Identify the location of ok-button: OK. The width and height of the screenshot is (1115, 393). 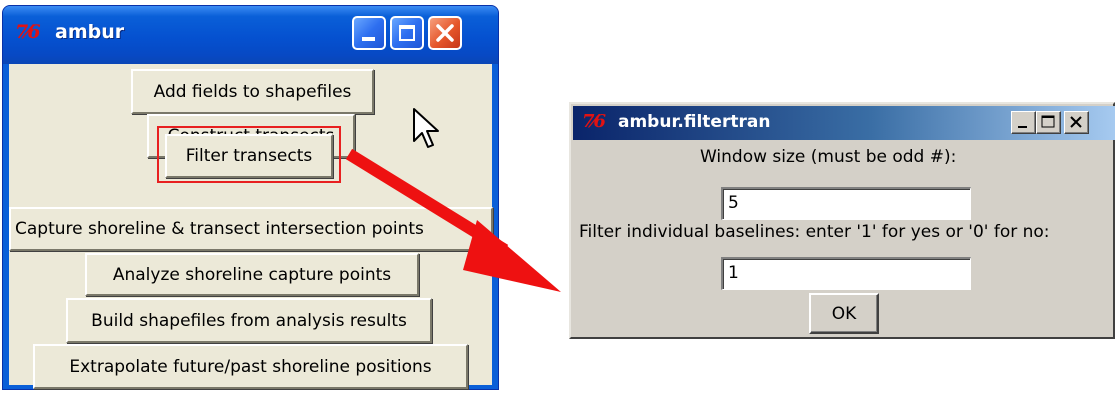
(844, 313).